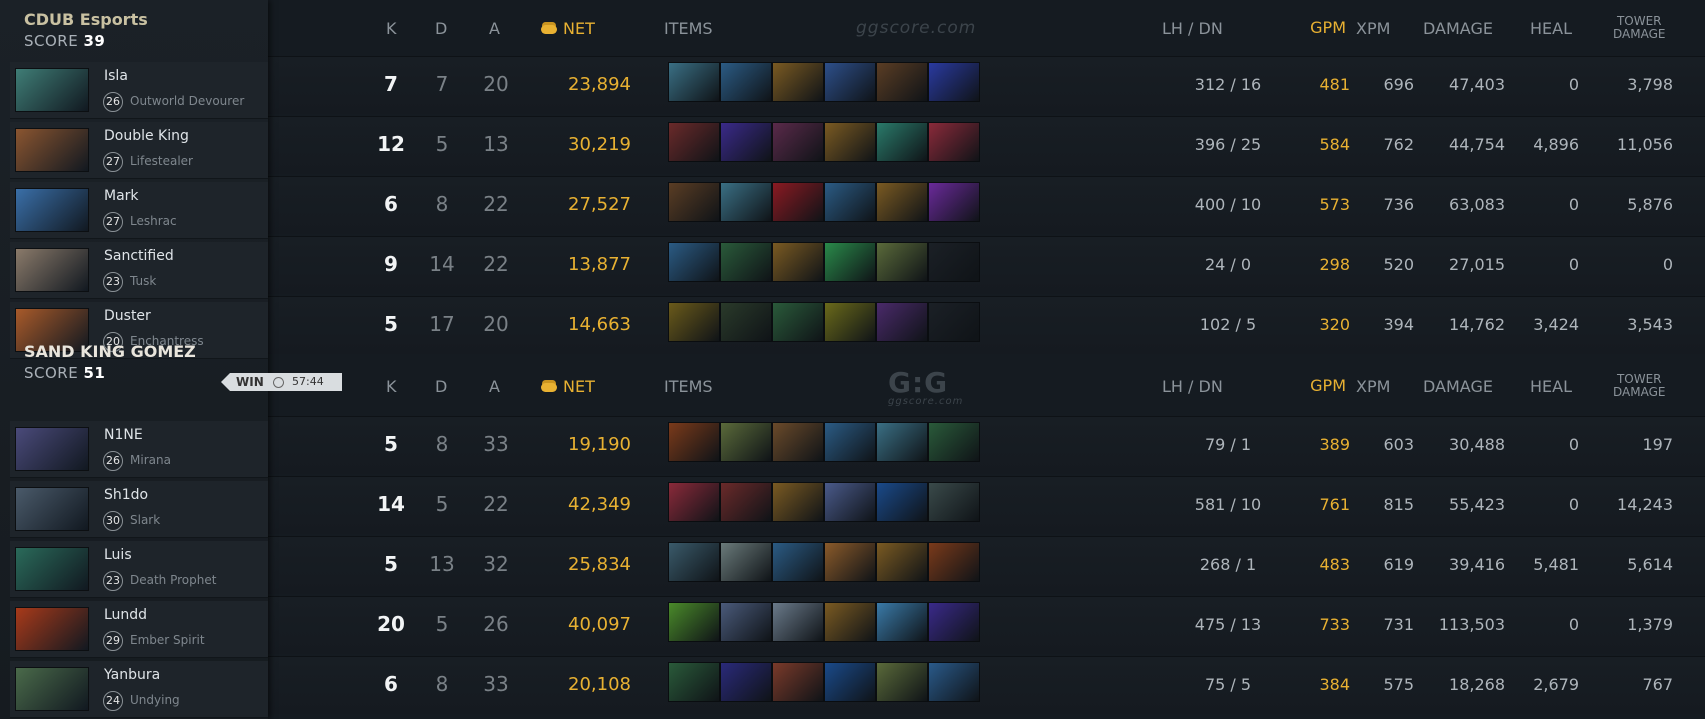 Image resolution: width=1705 pixels, height=719 pixels. Describe the element at coordinates (1210, 144) in the screenshot. I see `last-hits: 396` at that location.